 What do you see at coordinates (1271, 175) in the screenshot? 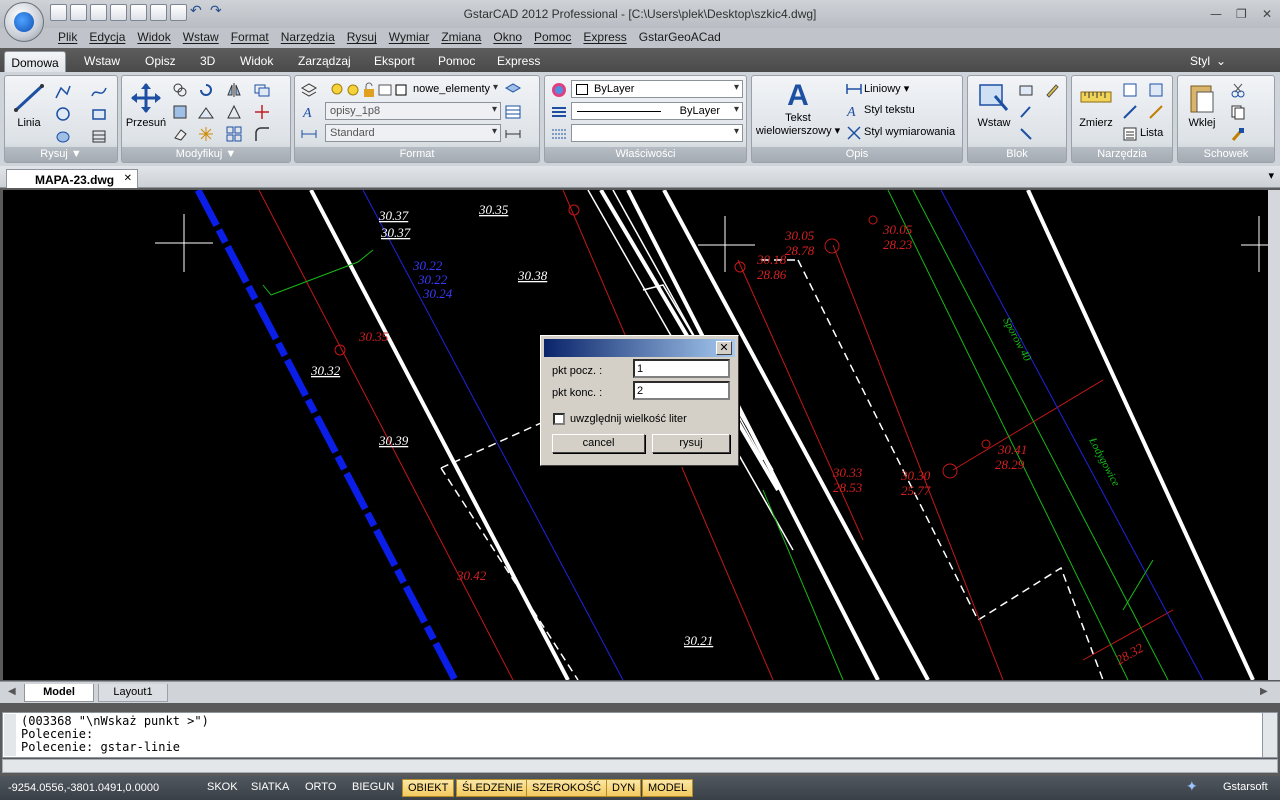
I see `tab-list-chevron-icon: ▾` at bounding box center [1271, 175].